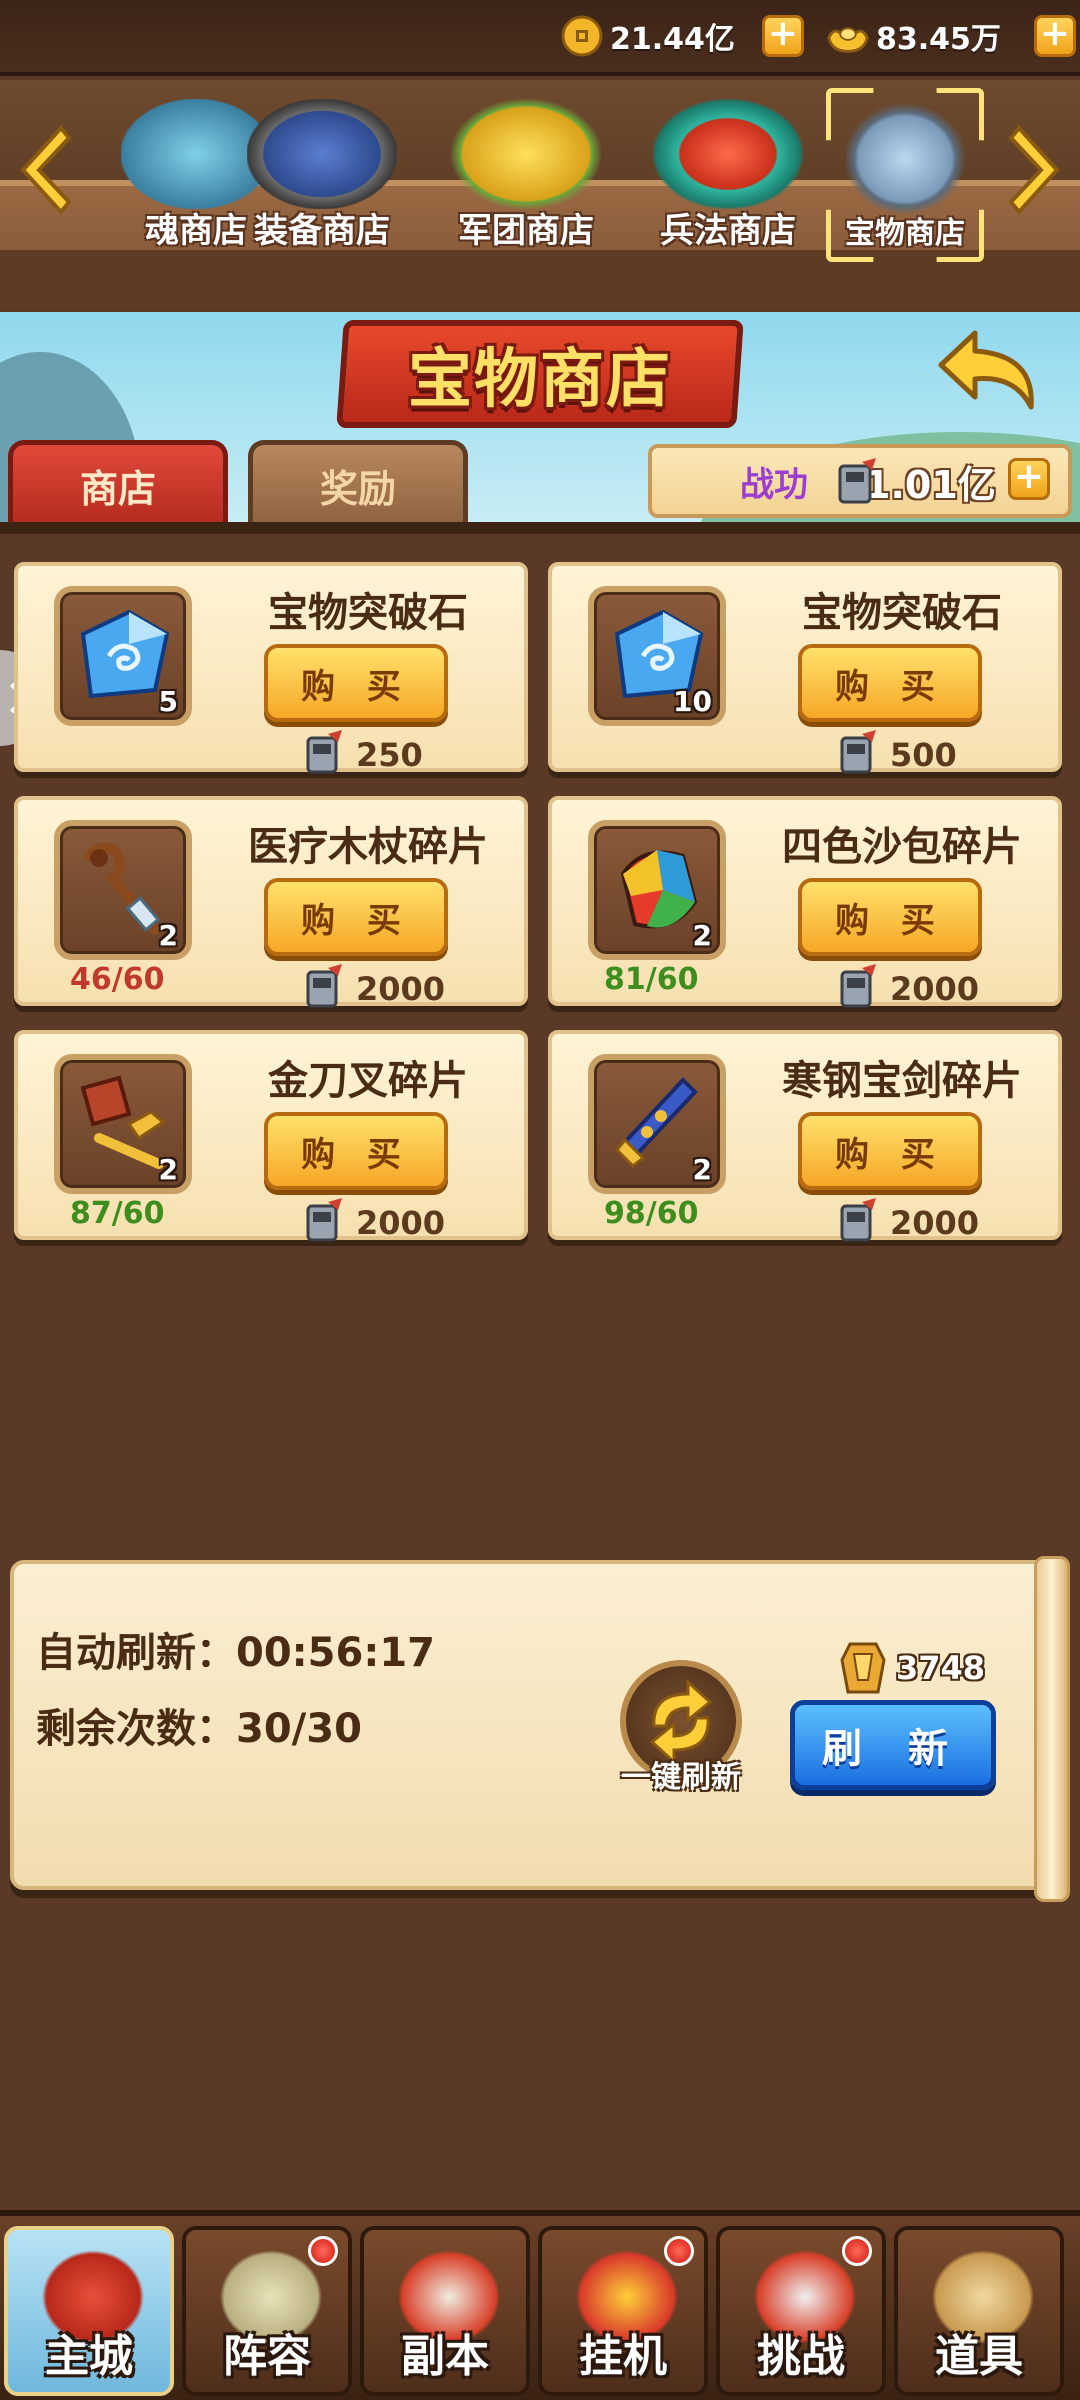 The height and width of the screenshot is (2400, 1080). What do you see at coordinates (979, 2311) in the screenshot?
I see `nav-items: 道具` at bounding box center [979, 2311].